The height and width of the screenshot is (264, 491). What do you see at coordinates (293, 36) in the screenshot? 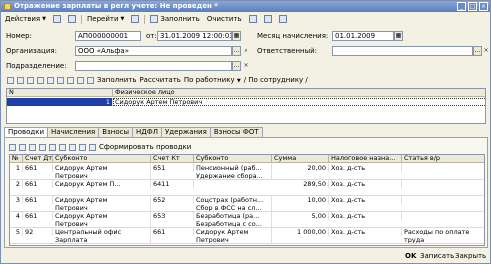
I see `month-label: Месяц начисления:` at bounding box center [293, 36].